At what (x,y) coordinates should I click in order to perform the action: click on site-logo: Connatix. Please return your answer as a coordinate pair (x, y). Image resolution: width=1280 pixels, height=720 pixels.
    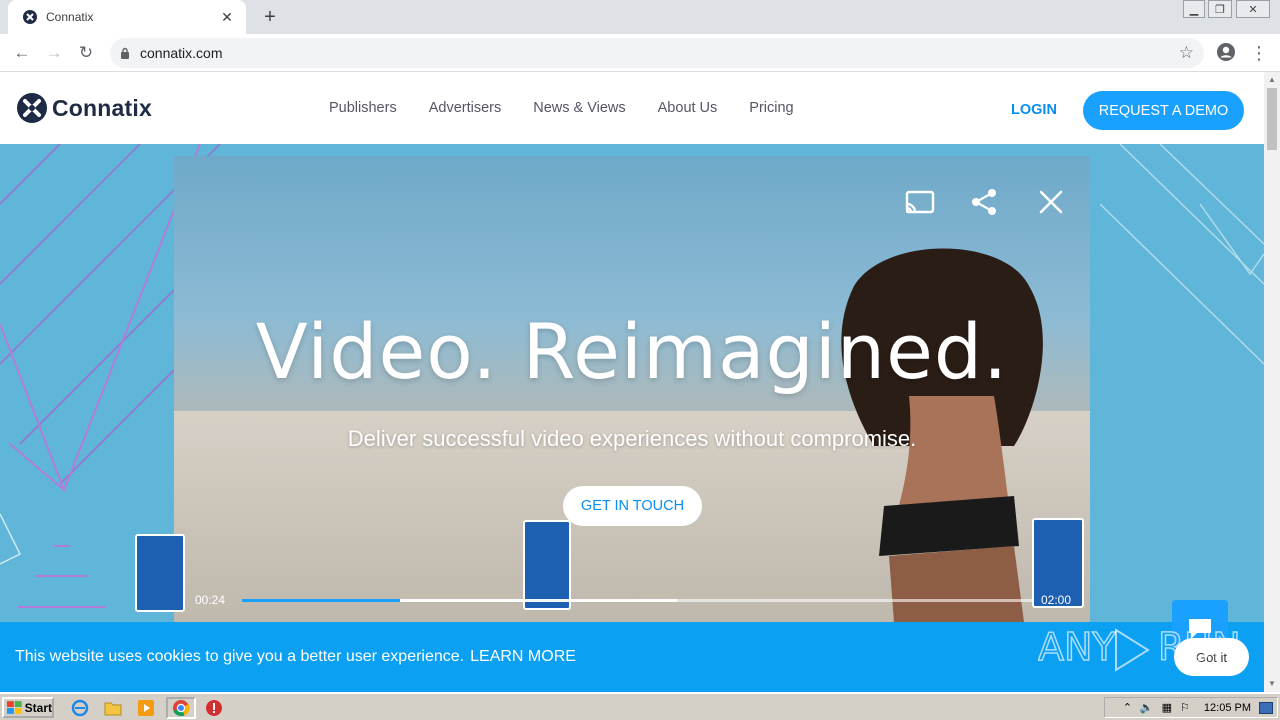
    Looking at the image, I should click on (84, 108).